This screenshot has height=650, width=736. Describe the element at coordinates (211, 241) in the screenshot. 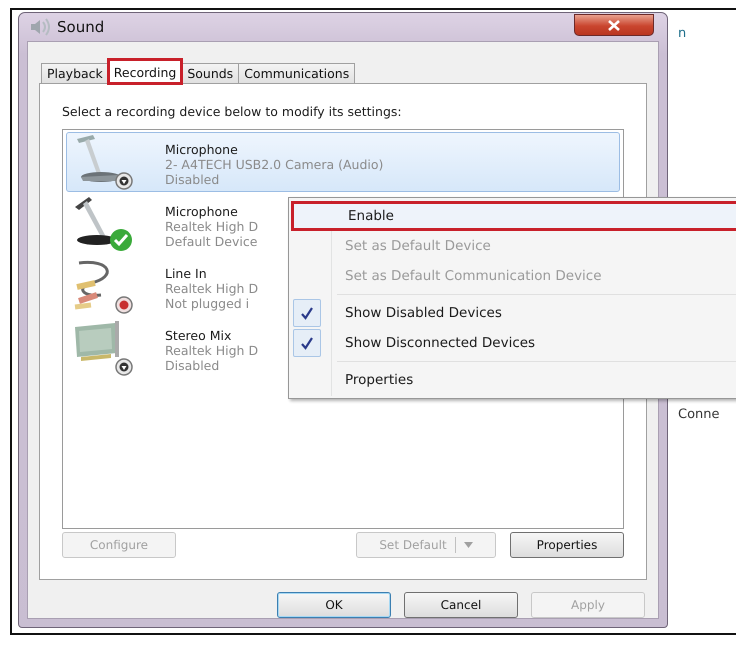

I see `device-status: Default Device` at that location.